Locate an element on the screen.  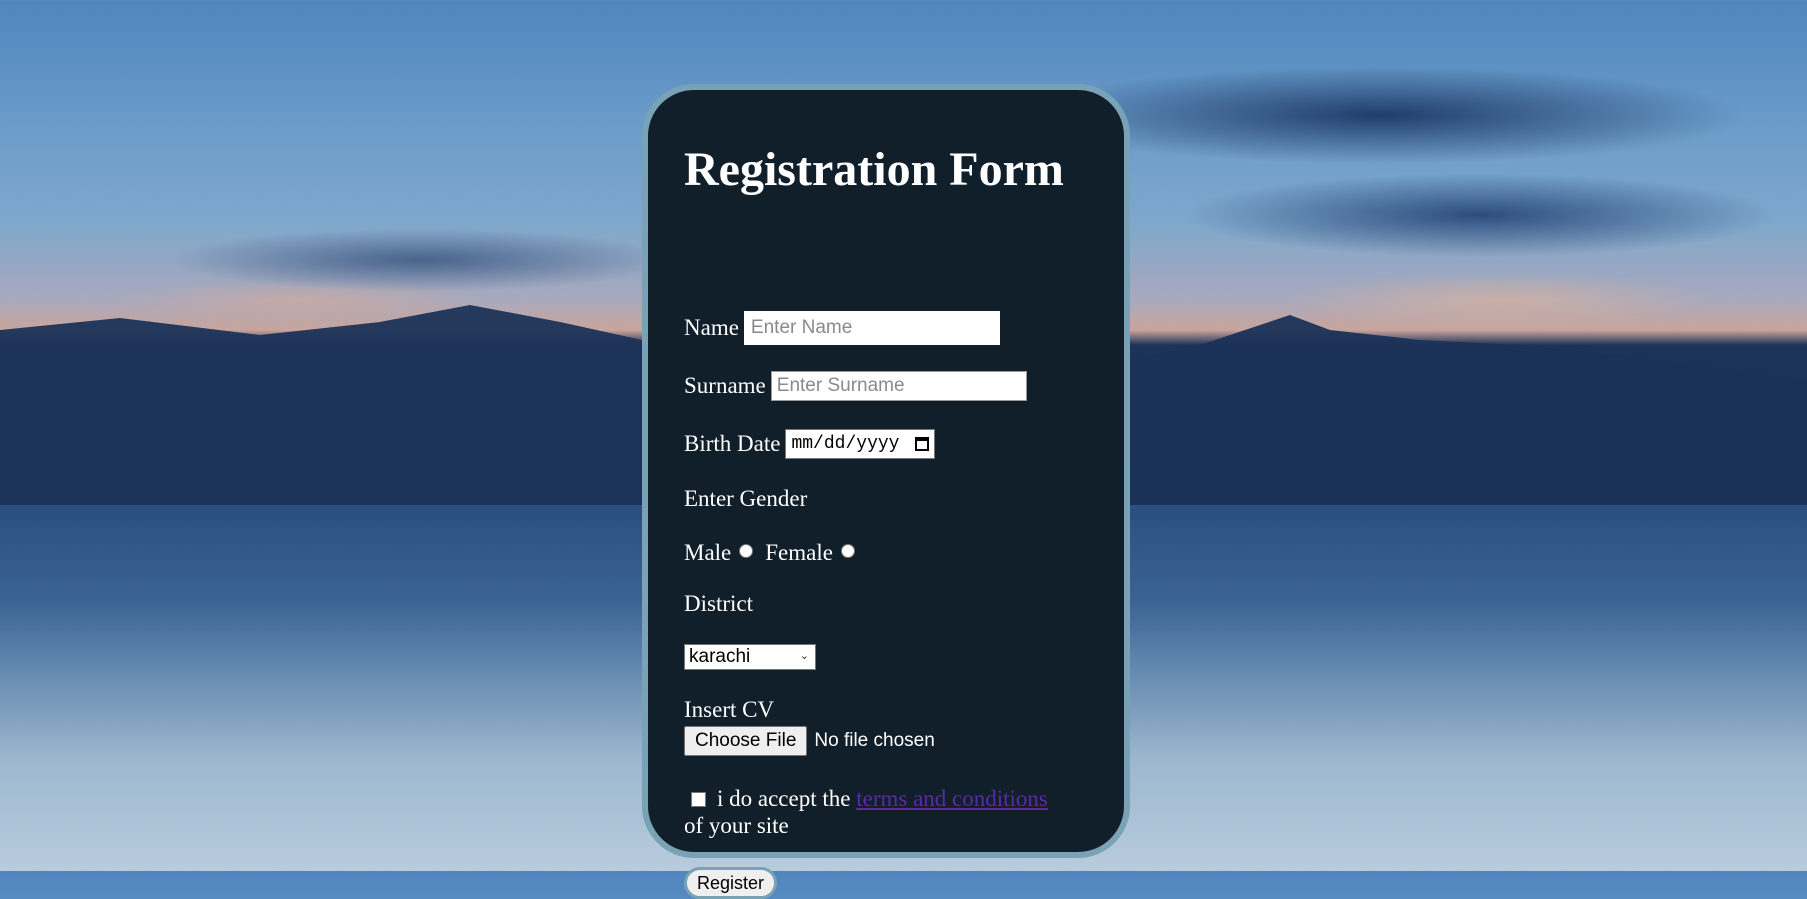
gender-heading-row: Enter Gender is located at coordinates (745, 499).